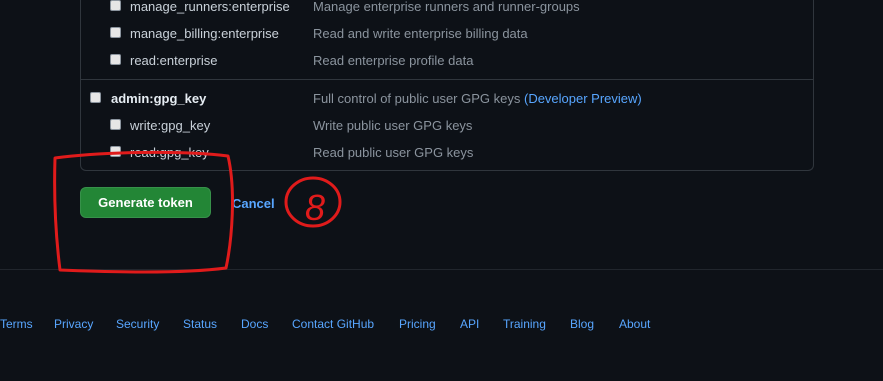  What do you see at coordinates (393, 125) in the screenshot?
I see `scope-description: Write public user GPG keys` at bounding box center [393, 125].